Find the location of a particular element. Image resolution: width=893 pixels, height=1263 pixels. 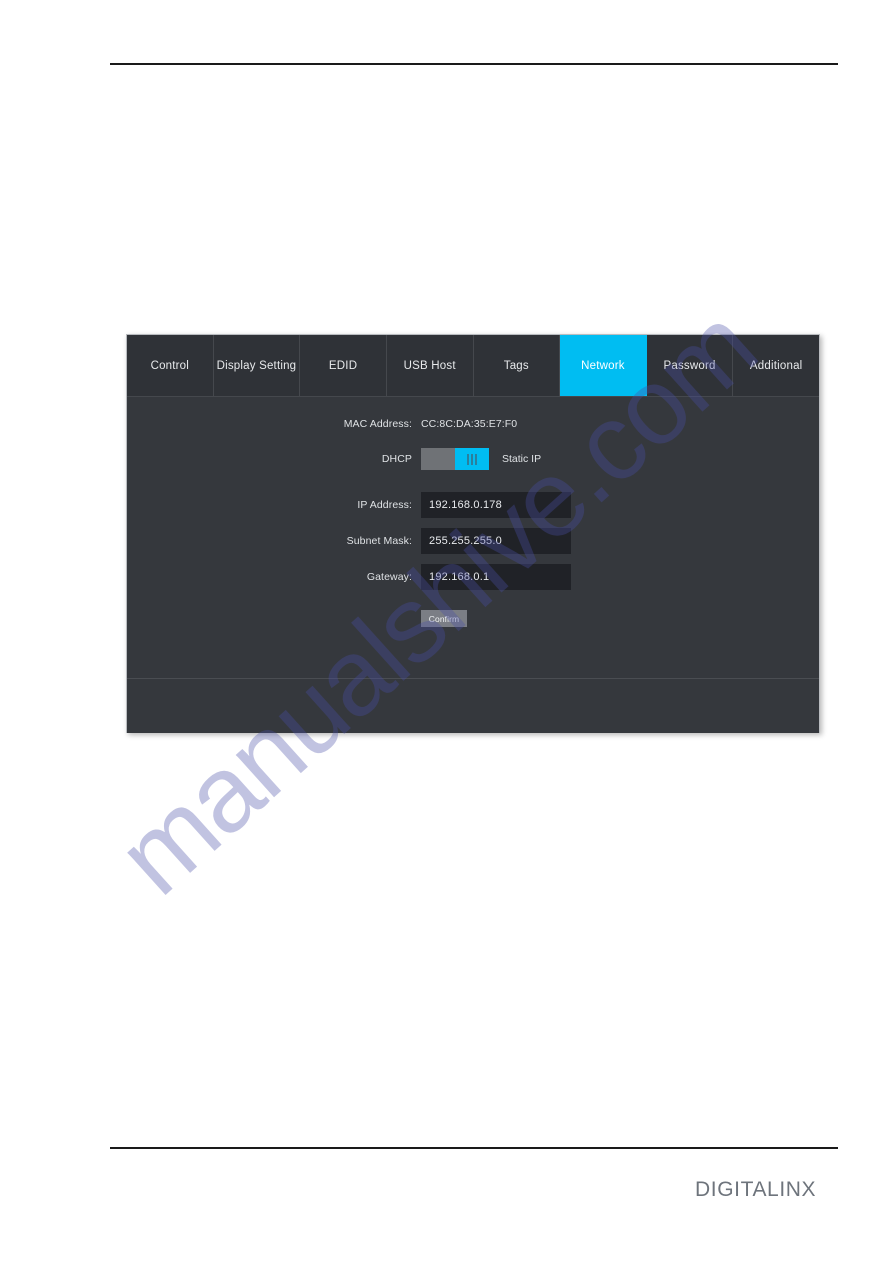

tab-label: Password is located at coordinates (689, 365).